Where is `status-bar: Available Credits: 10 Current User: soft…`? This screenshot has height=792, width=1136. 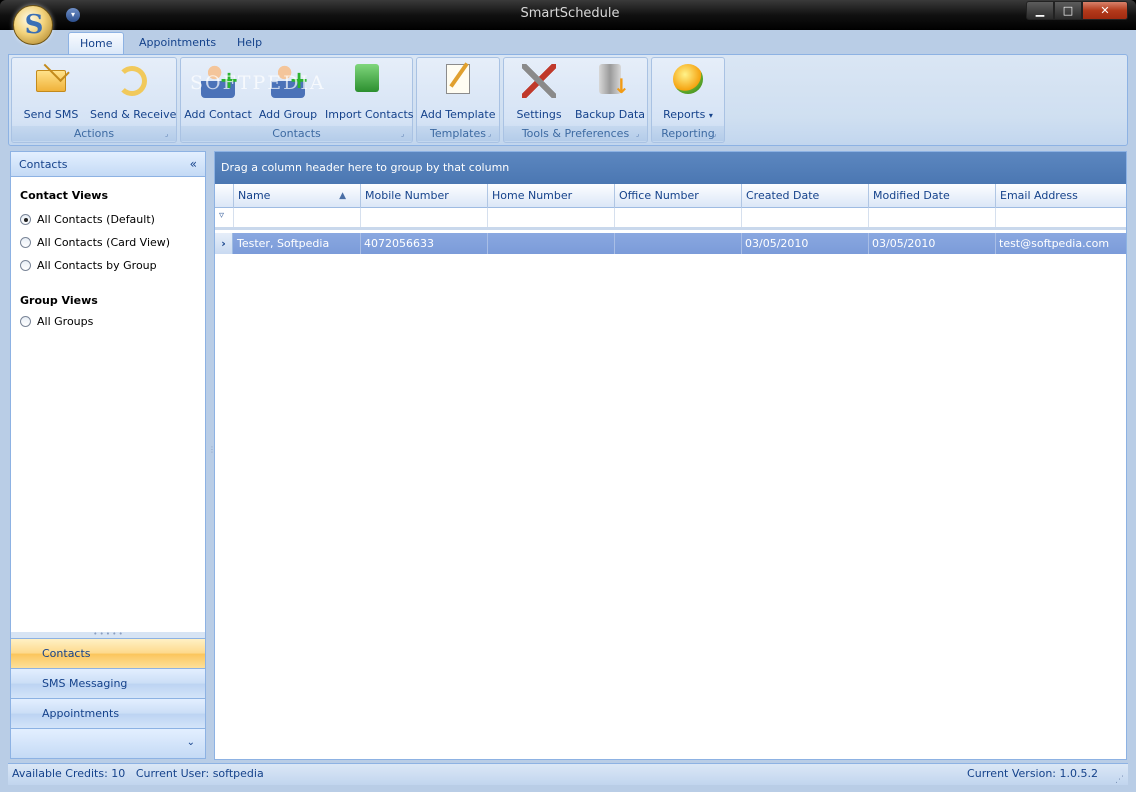
status-bar: Available Credits: 10 Current User: soft… is located at coordinates (568, 774).